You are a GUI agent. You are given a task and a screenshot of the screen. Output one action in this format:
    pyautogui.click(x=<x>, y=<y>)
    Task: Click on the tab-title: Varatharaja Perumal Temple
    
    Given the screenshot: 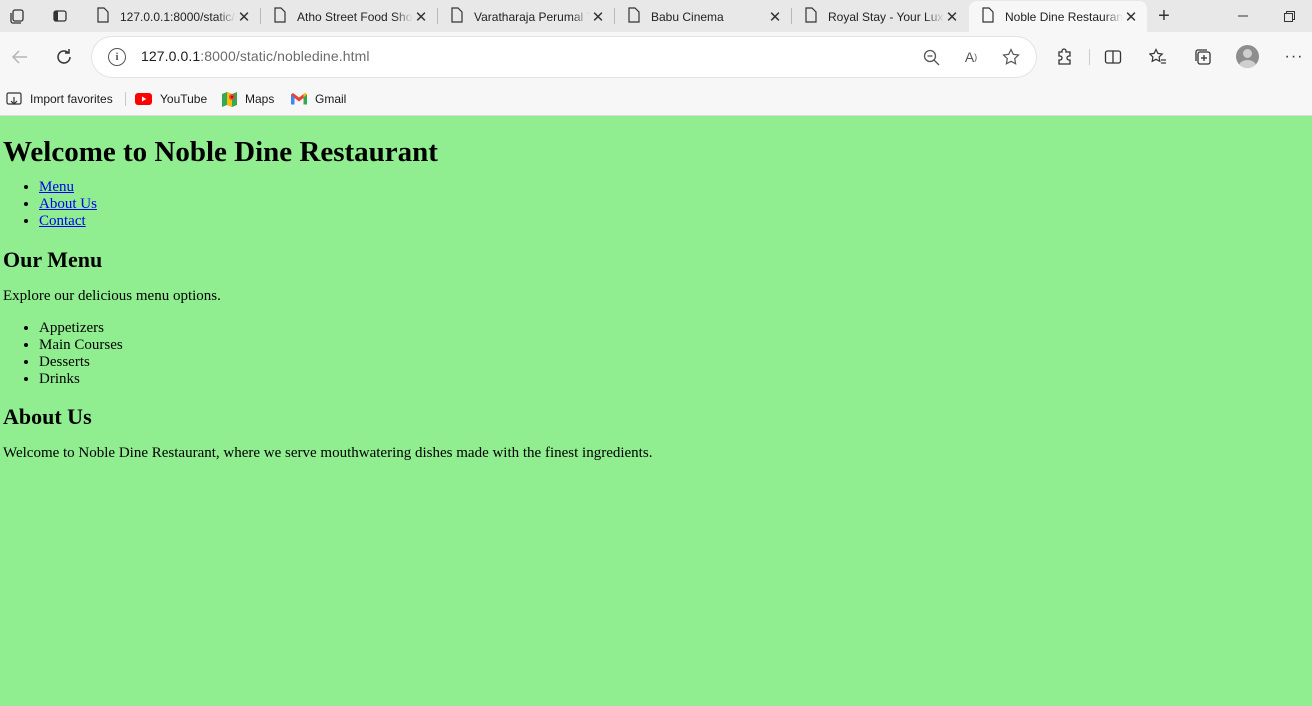 What is the action you would take?
    pyautogui.click(x=532, y=16)
    